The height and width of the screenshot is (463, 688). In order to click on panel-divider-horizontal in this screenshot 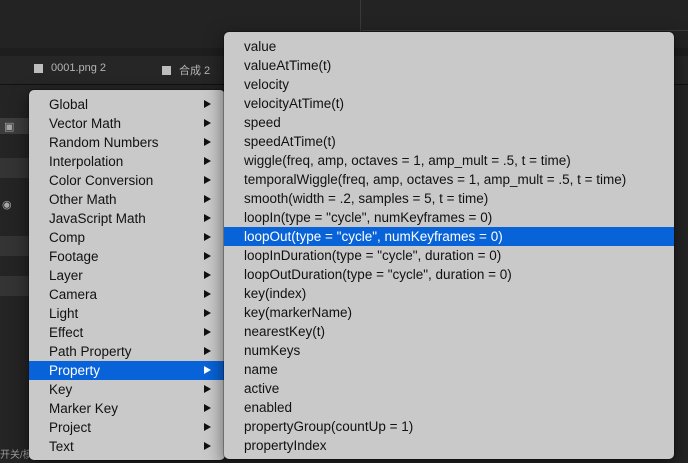, I will do `click(525, 30)`.